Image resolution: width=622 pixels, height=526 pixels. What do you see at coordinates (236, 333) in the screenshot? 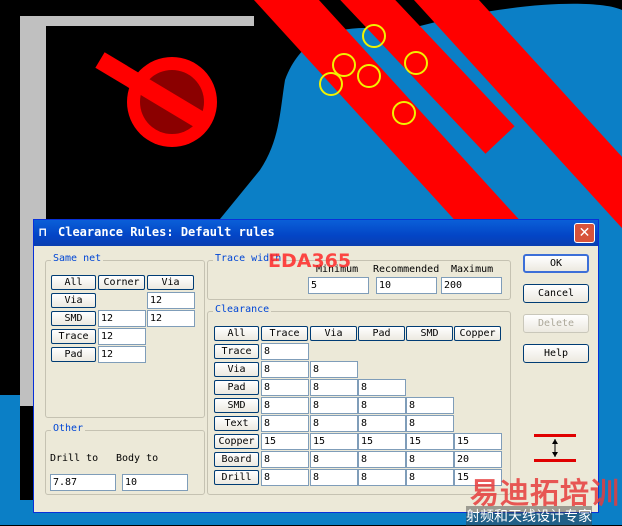
I see `clearance-all-button: All` at bounding box center [236, 333].